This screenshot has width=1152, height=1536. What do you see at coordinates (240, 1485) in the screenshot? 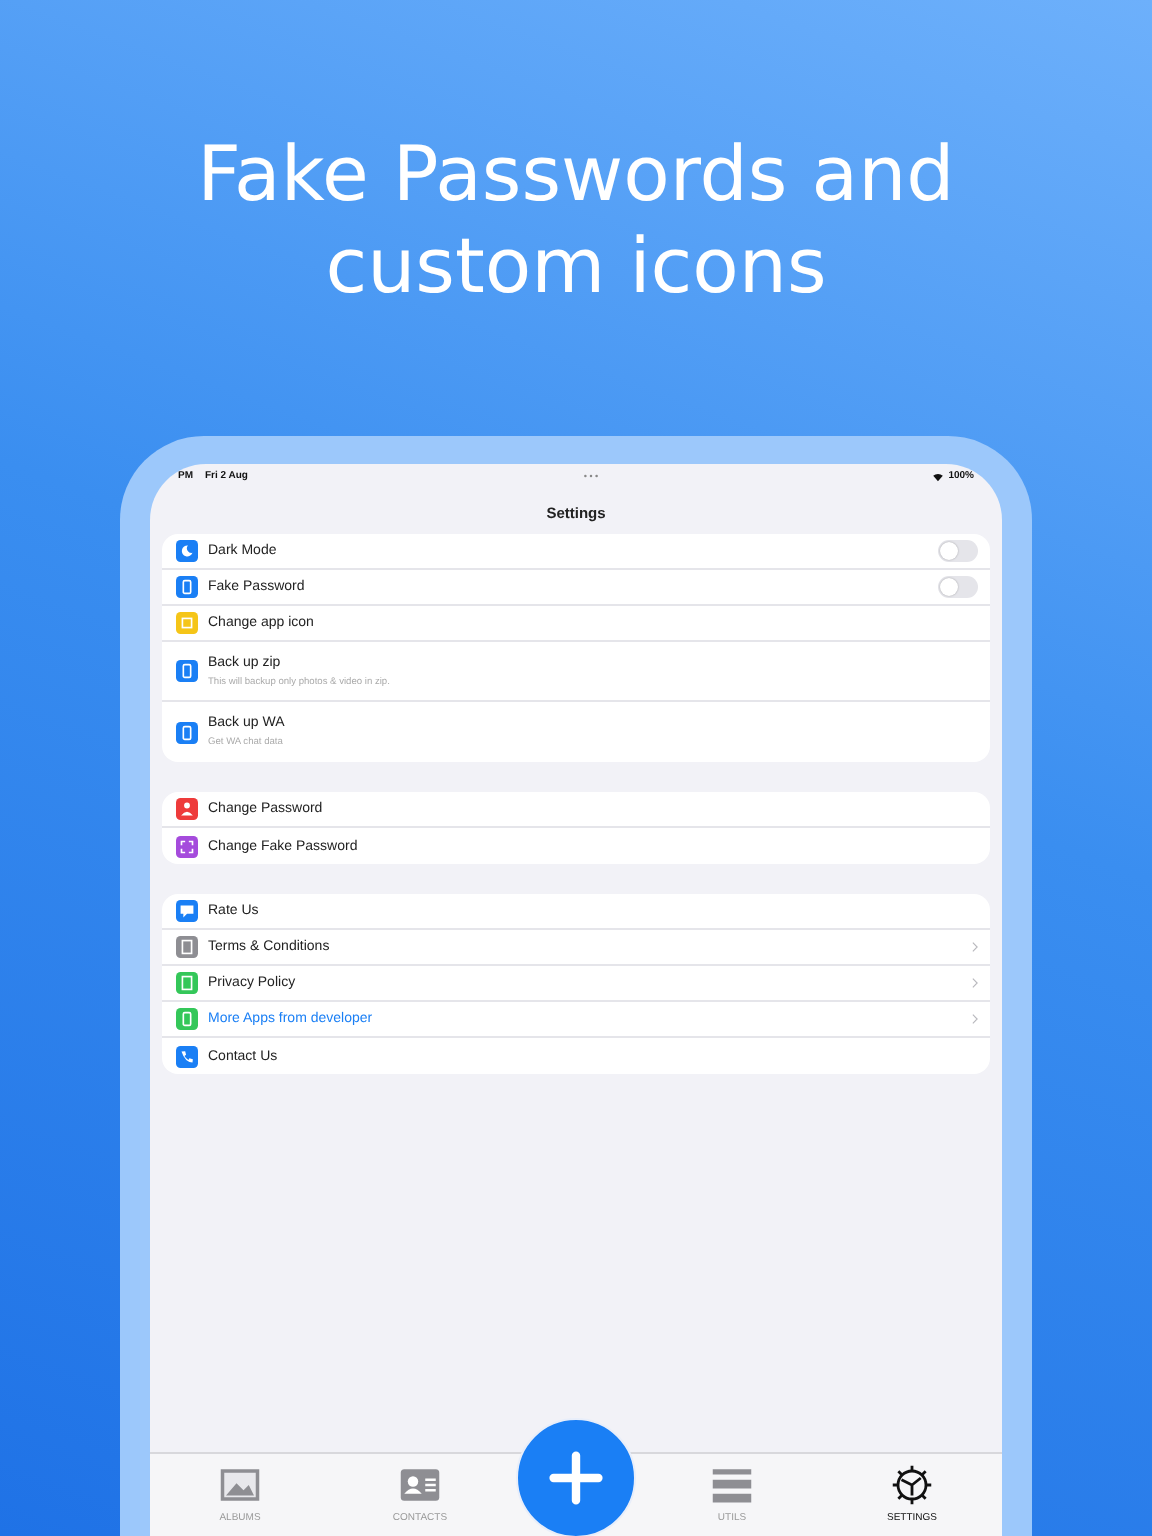
I see `picture-frame-icon` at bounding box center [240, 1485].